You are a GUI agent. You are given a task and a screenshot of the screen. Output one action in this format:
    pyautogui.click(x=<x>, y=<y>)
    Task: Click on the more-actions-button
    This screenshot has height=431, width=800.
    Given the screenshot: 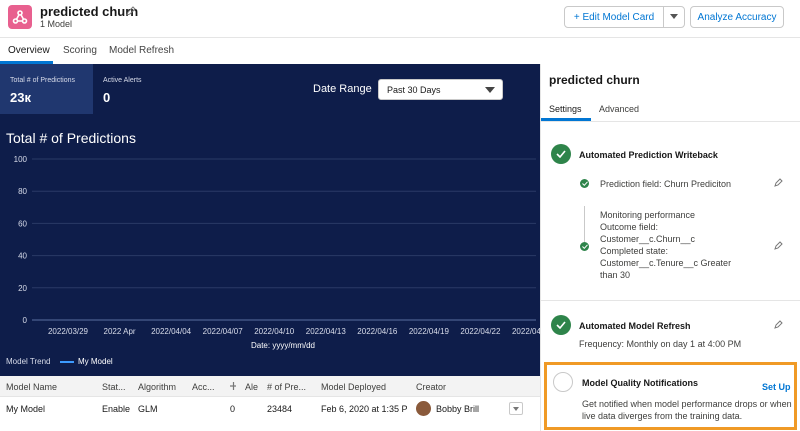 What is the action you would take?
    pyautogui.click(x=674, y=17)
    